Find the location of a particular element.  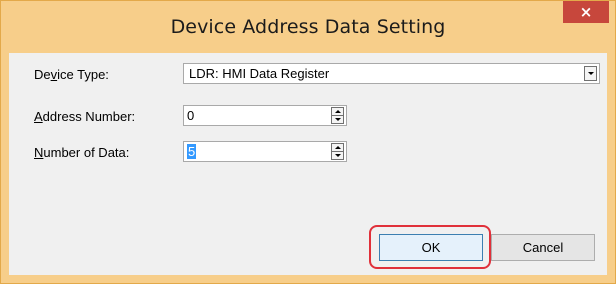

number-of-data-stepper: 5 is located at coordinates (265, 151).